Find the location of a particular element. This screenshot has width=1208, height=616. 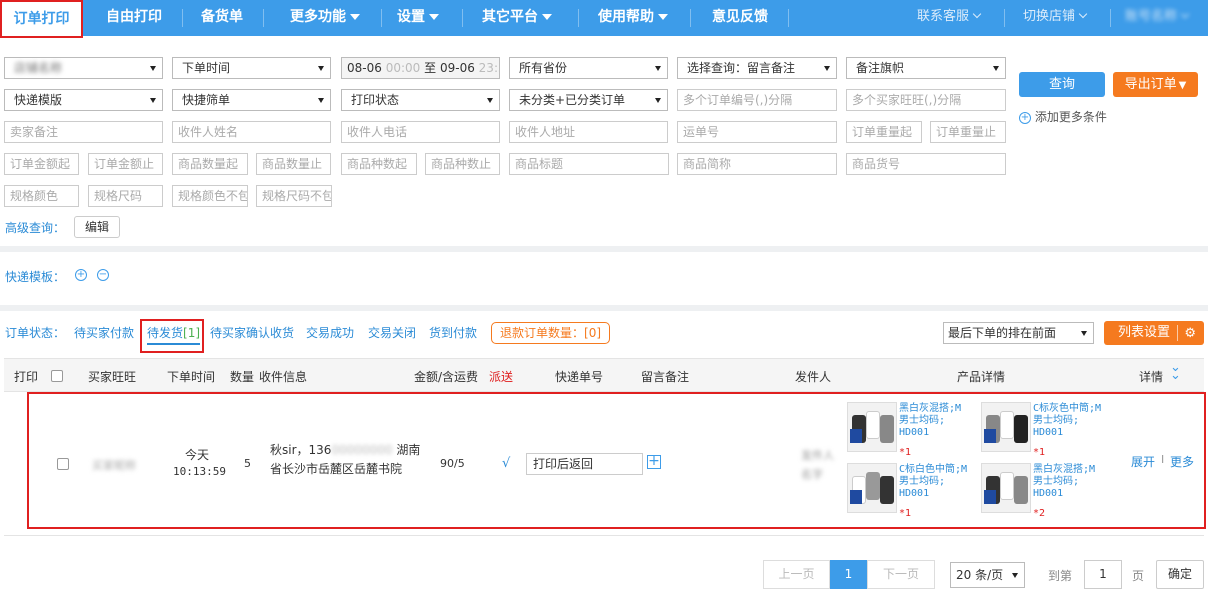

date-range-input: 08-06 00:00 至 09-06 23:59 is located at coordinates (420, 68).